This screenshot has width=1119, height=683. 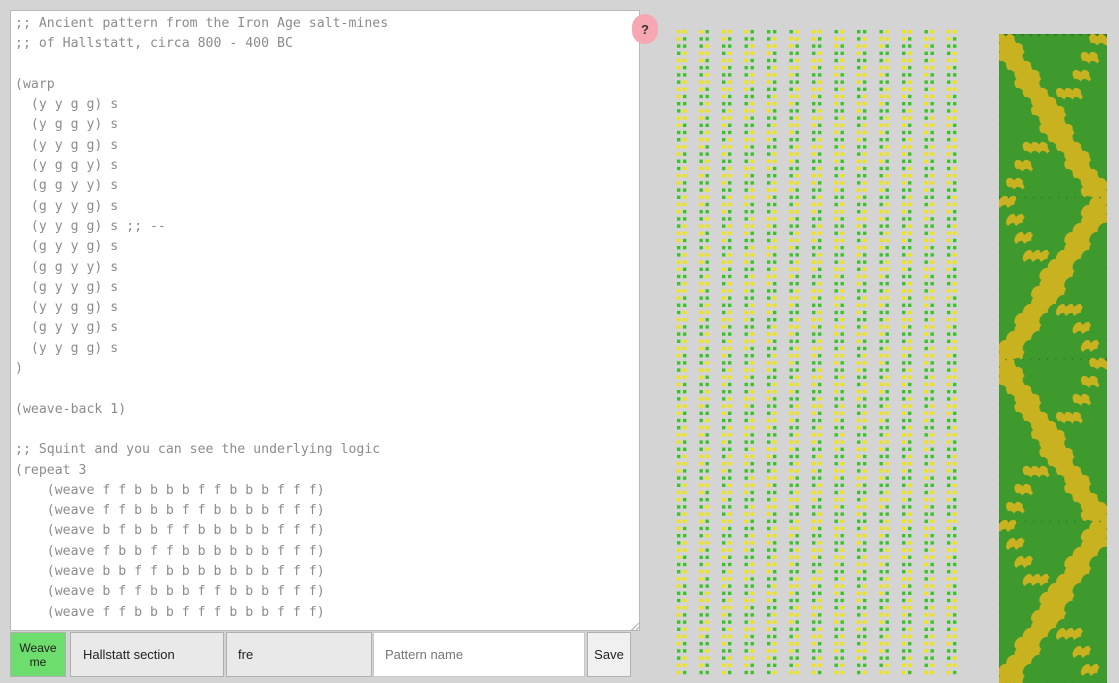 I want to click on pattern-name-input, so click(x=479, y=654).